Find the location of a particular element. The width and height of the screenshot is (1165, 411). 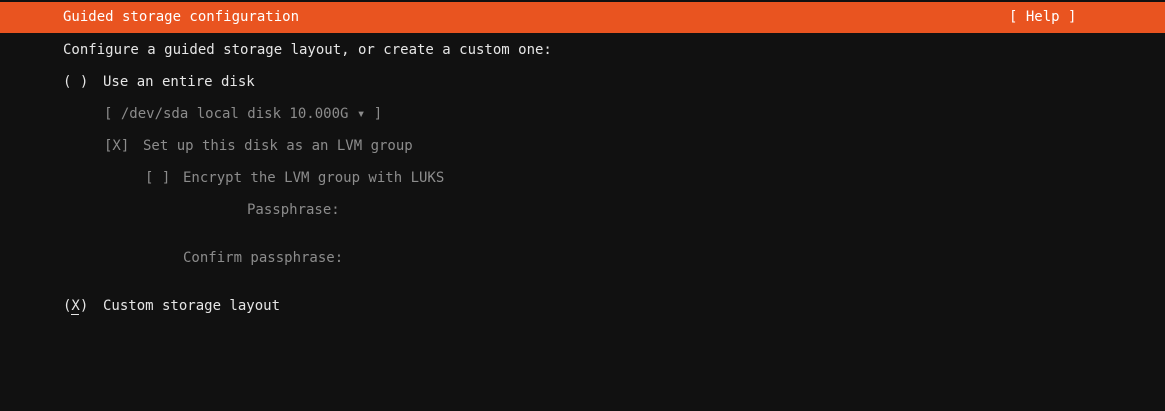

encrypt-label: Encrypt the LVM group with LUKS is located at coordinates (314, 178).